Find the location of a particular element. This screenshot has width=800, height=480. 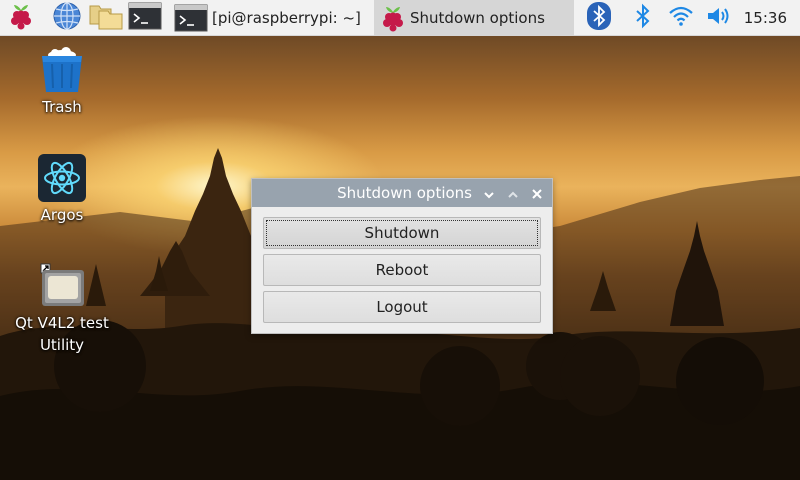

close-button is located at coordinates (537, 193).